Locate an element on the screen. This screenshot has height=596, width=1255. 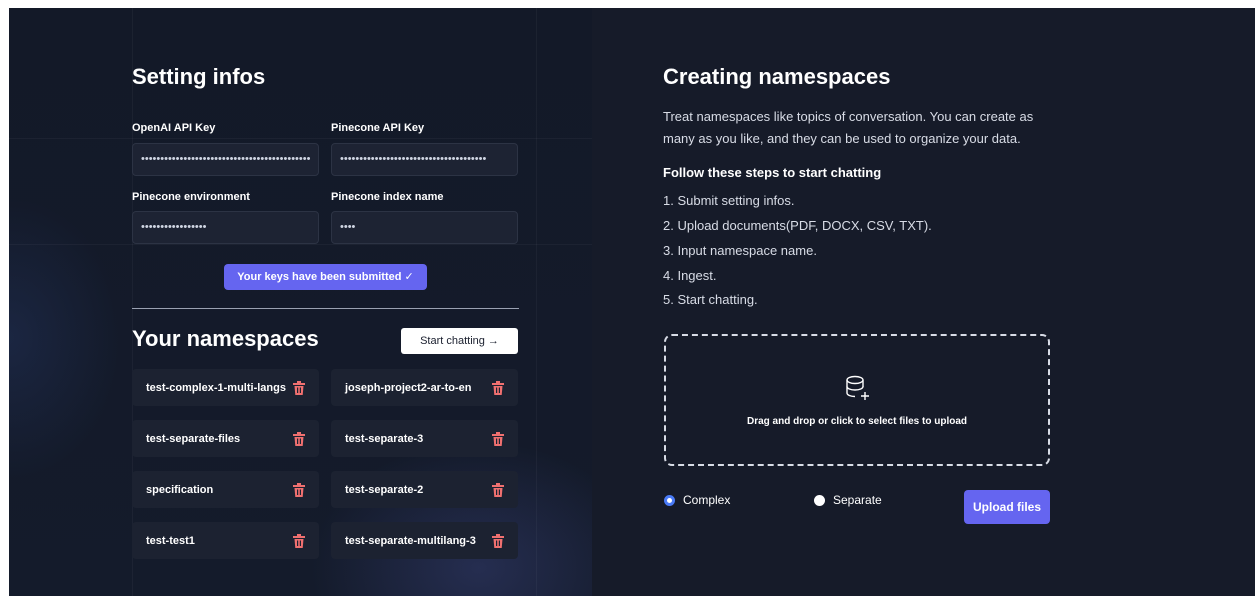
namespace-name: test-complex-1-multi-langs is located at coordinates (216, 387).